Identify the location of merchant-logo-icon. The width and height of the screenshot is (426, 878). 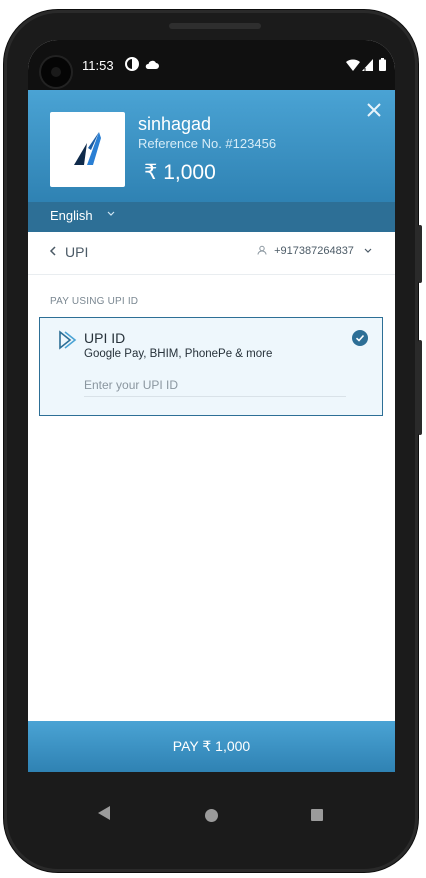
(87, 148).